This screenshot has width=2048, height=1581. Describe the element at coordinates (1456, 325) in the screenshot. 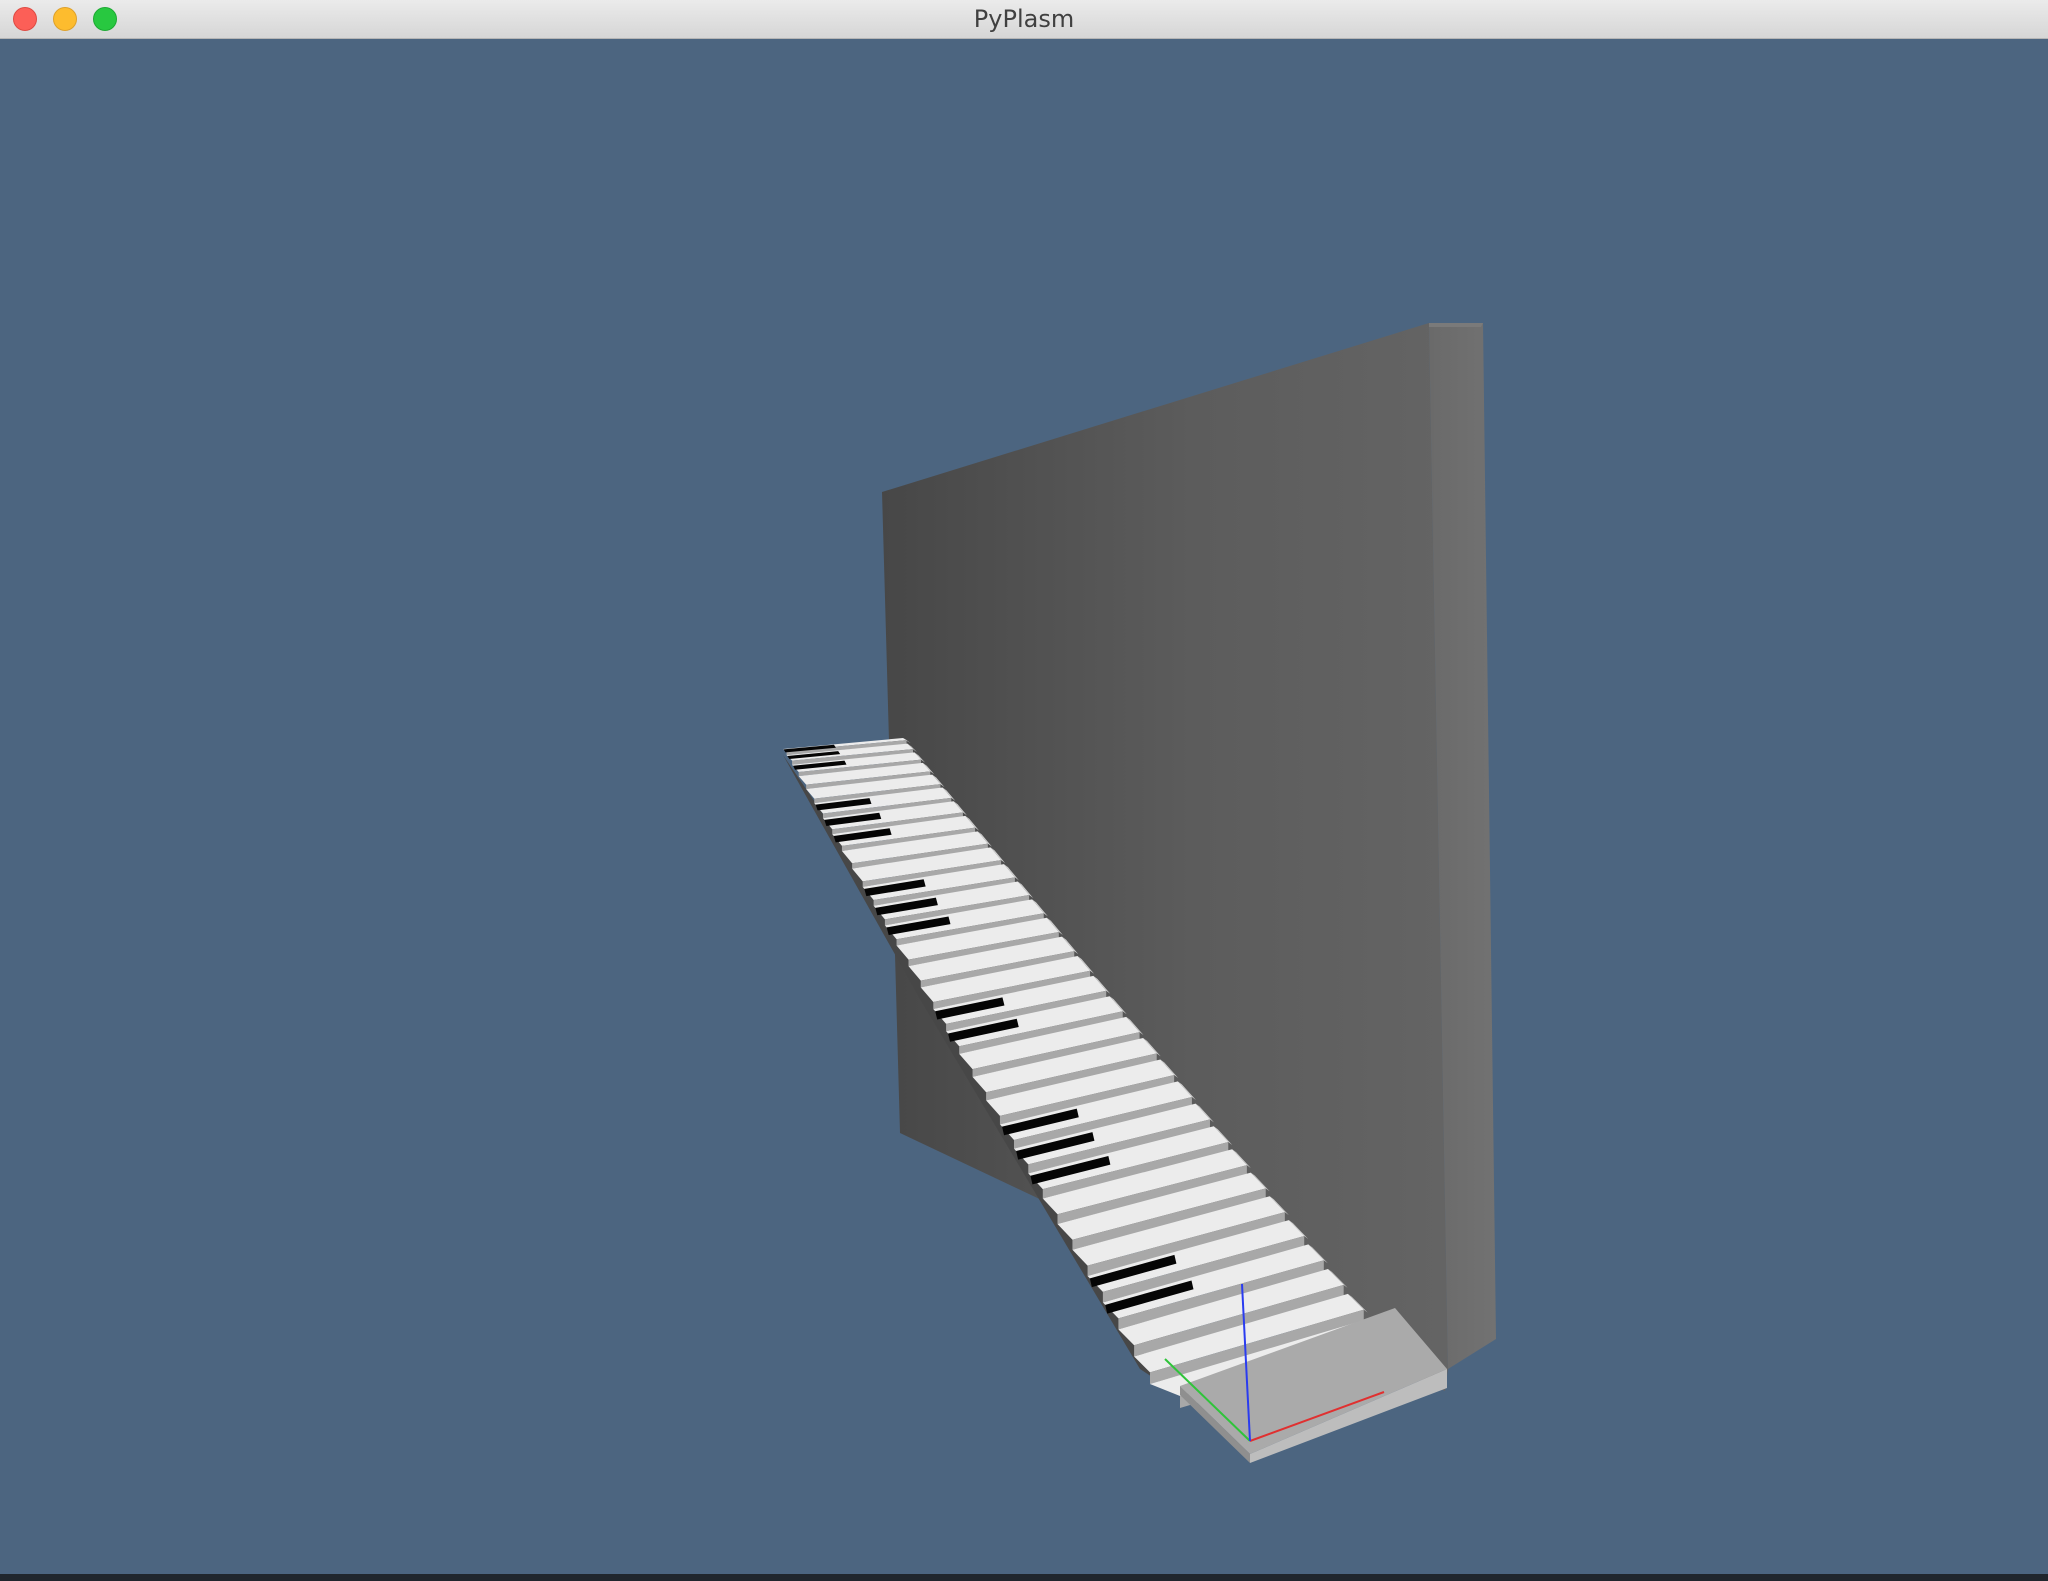

I see `panel-top-edge` at that location.